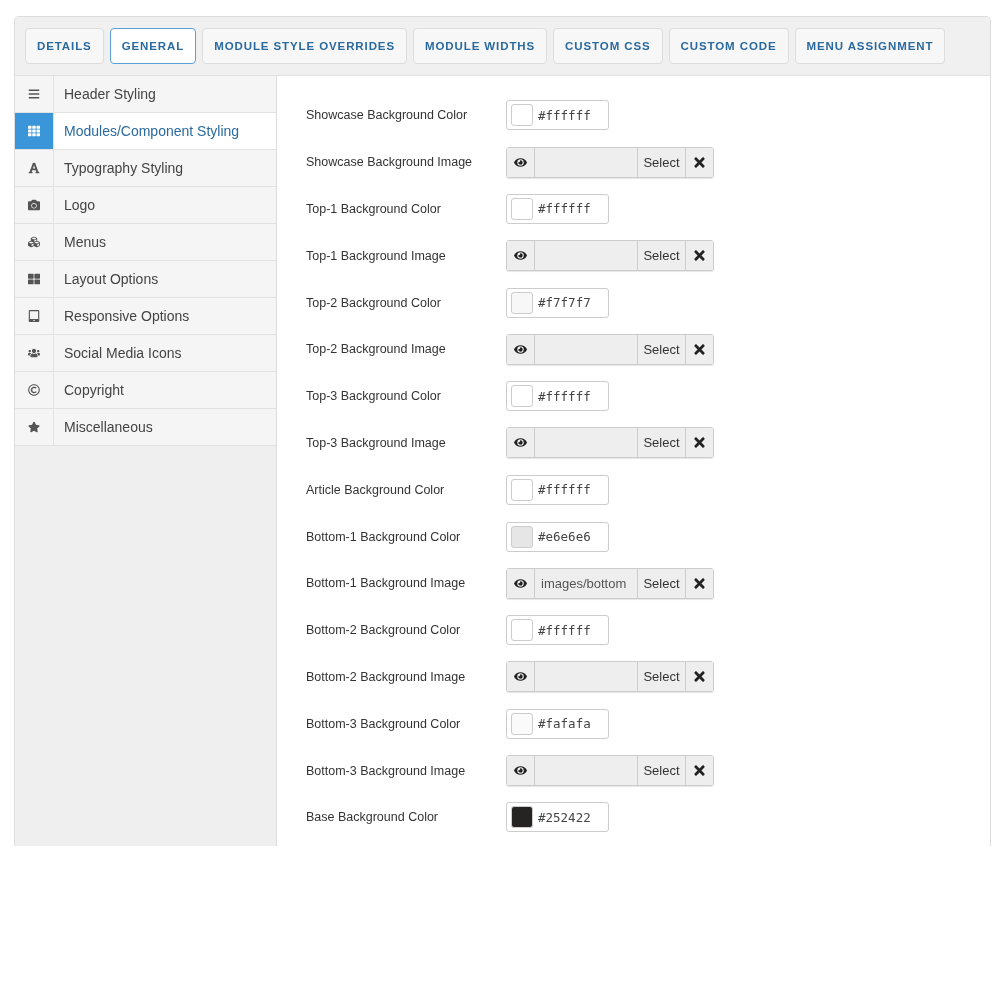 The height and width of the screenshot is (1005, 1005). What do you see at coordinates (387, 115) in the screenshot?
I see `field-label: Showcase Background Color` at bounding box center [387, 115].